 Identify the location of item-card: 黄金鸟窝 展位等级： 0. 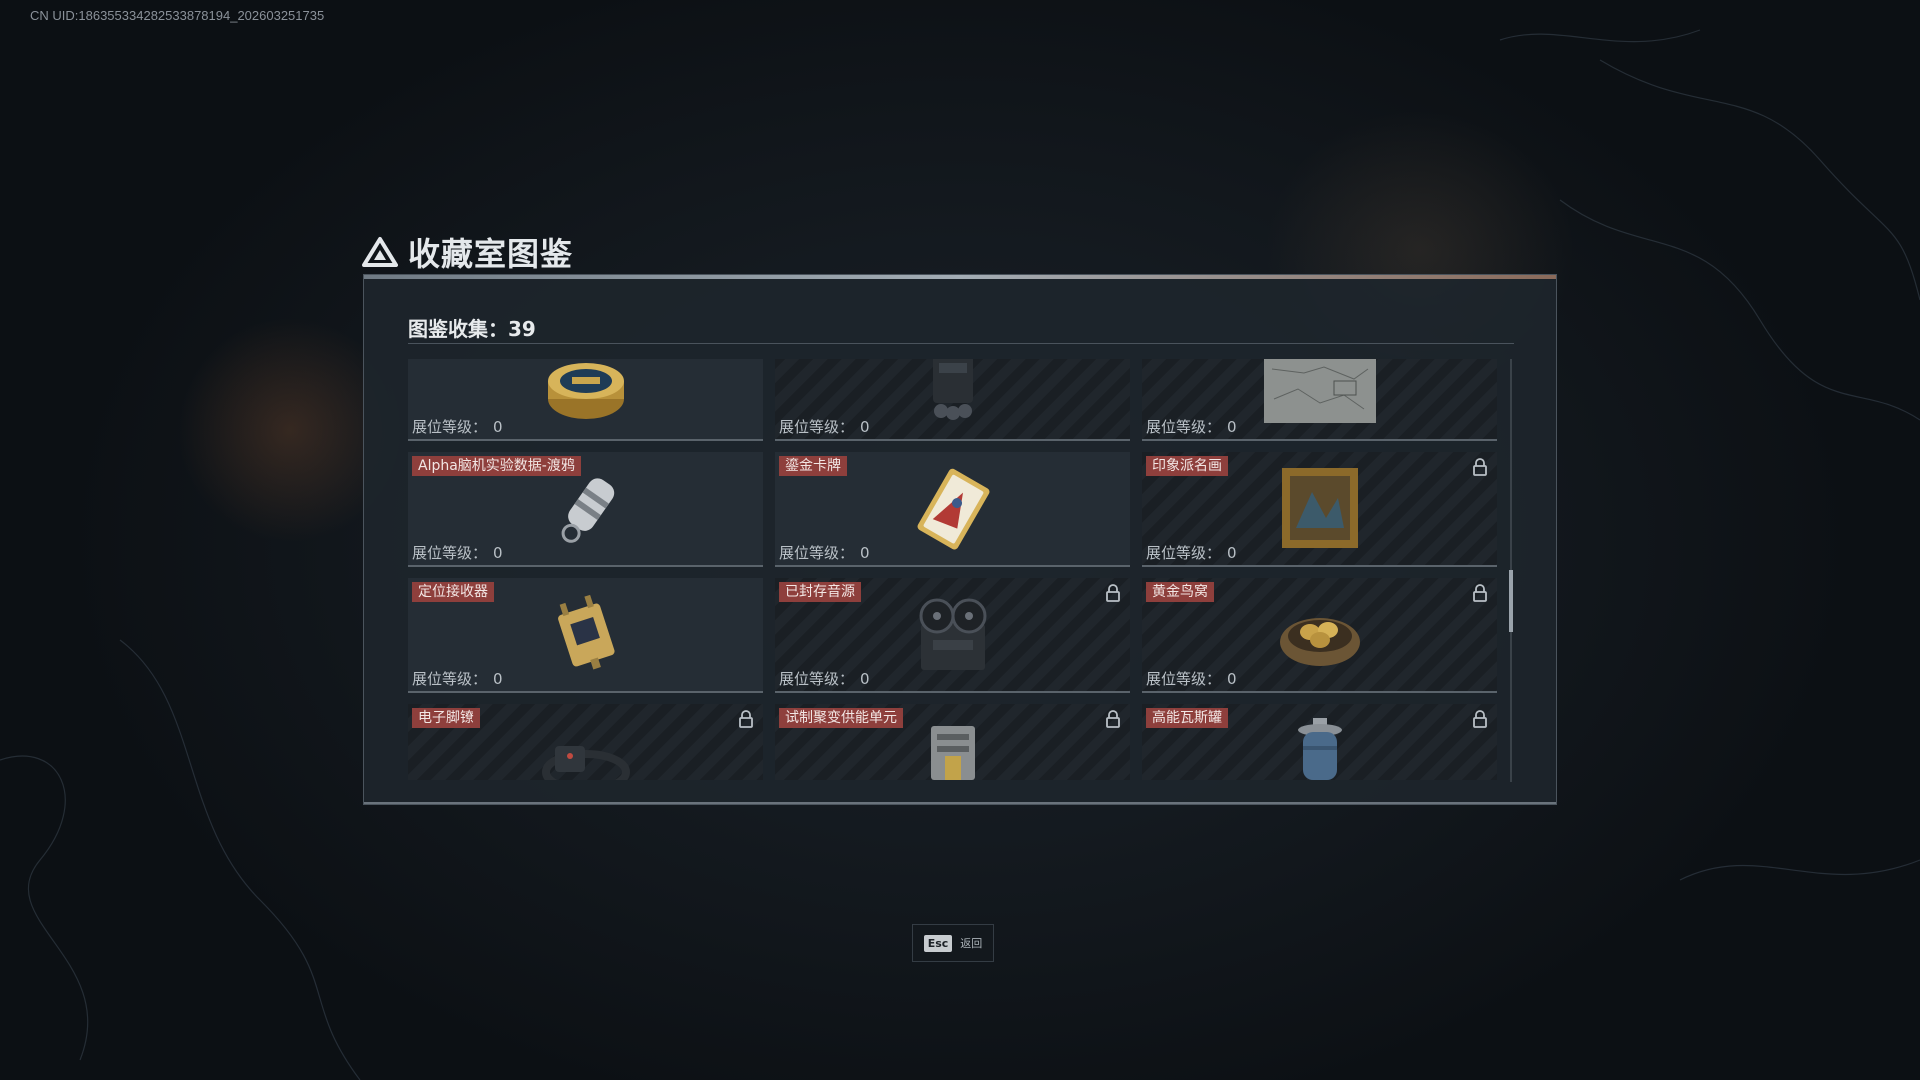
(1319, 635).